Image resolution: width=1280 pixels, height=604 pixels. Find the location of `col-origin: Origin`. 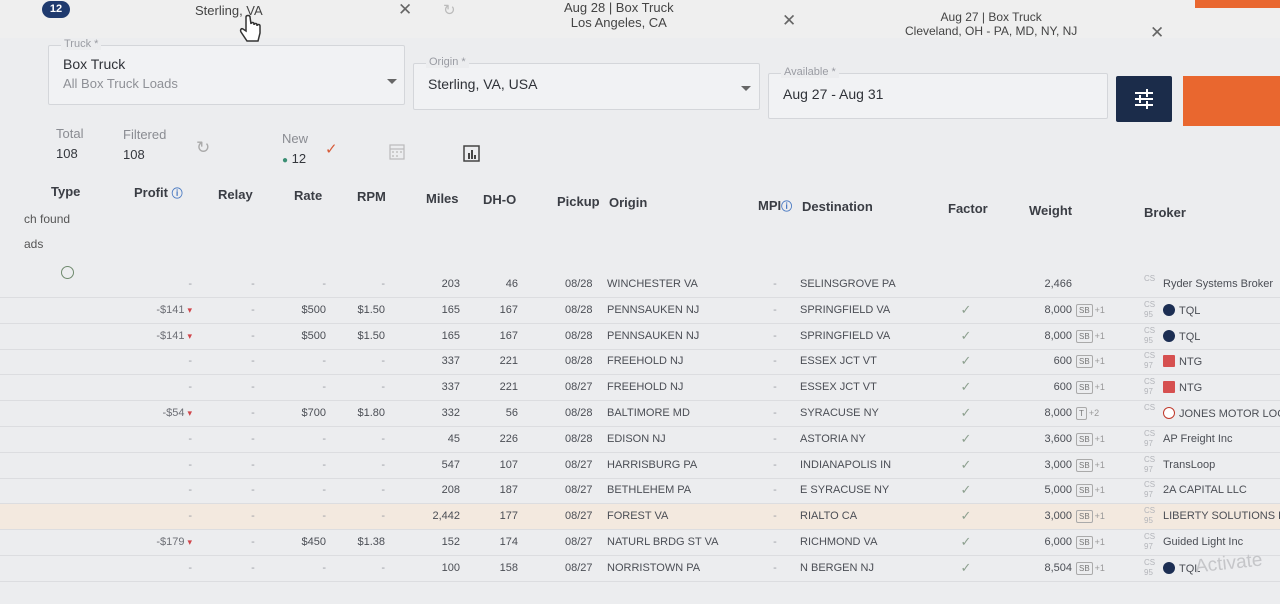

col-origin: Origin is located at coordinates (628, 202).